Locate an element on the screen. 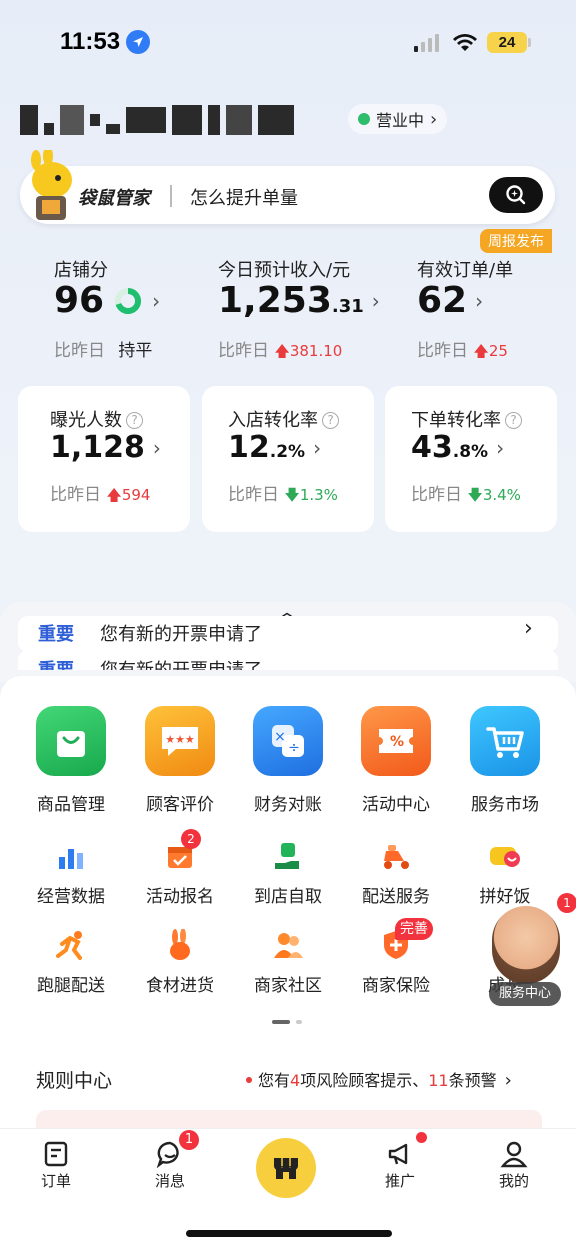 The image size is (576, 1249). home-indicator is located at coordinates (289, 1233).